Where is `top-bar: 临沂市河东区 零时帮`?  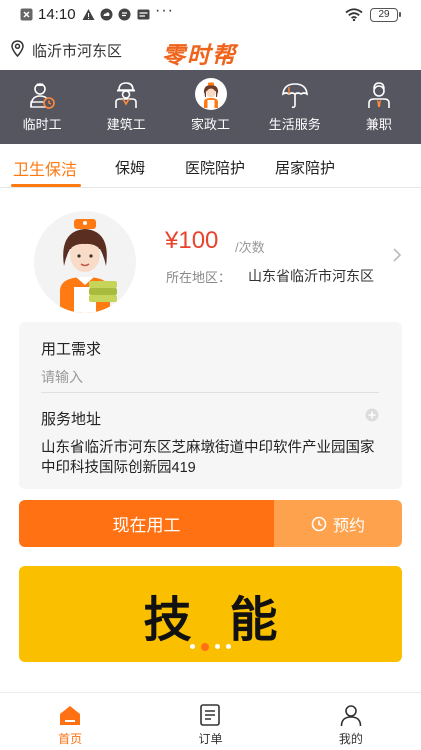
top-bar: 临沂市河东区 零时帮 is located at coordinates (210, 50).